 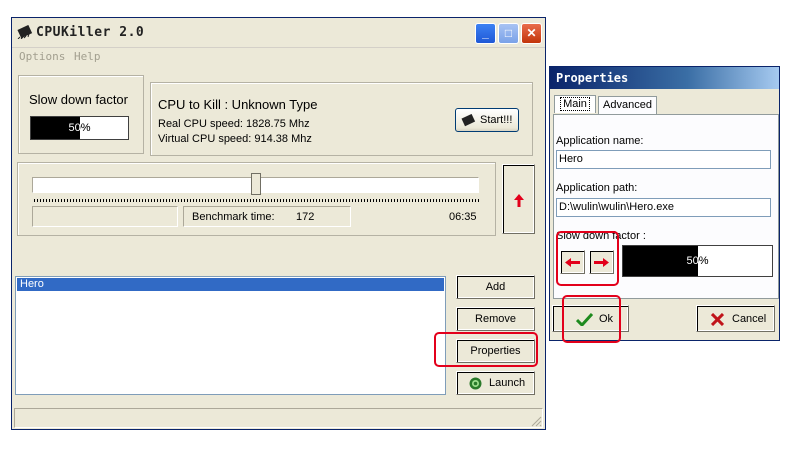 I want to click on benchmark-value: 172, so click(x=305, y=217).